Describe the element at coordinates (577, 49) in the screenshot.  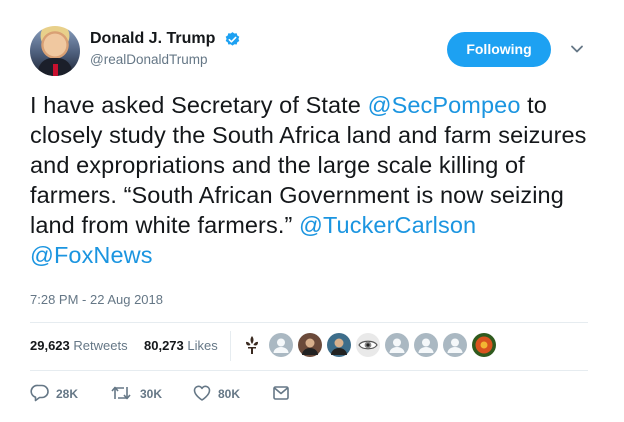
I see `chevron-down-icon` at that location.